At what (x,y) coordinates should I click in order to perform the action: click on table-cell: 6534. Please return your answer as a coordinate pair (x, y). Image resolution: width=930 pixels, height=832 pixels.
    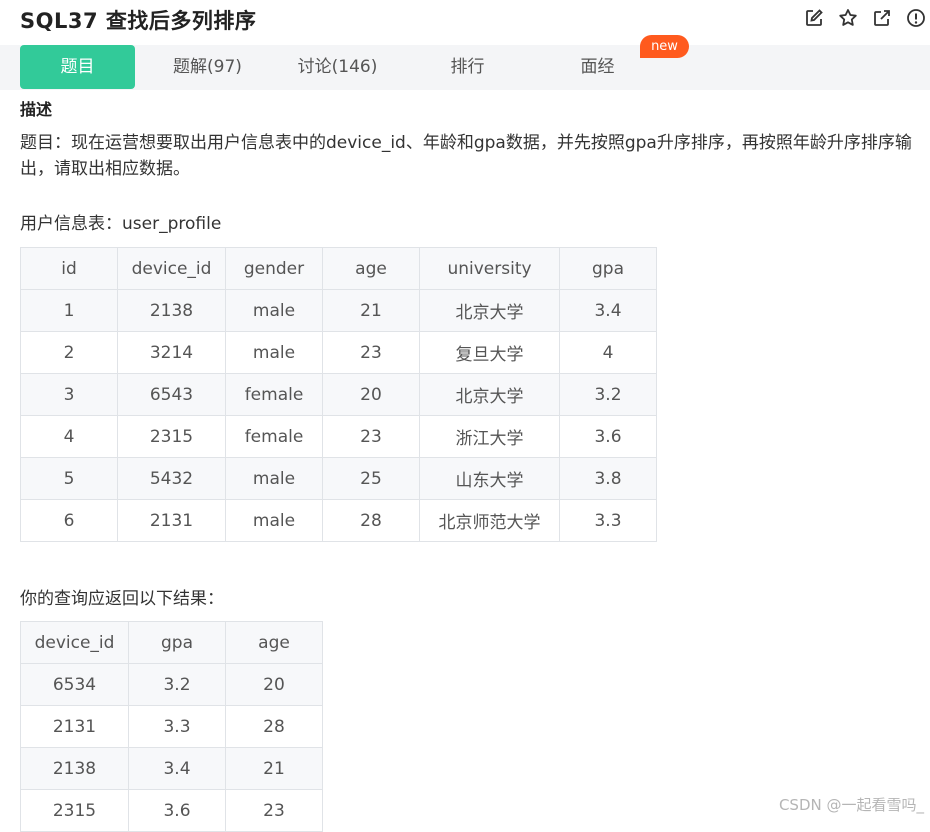
    Looking at the image, I should click on (74, 684).